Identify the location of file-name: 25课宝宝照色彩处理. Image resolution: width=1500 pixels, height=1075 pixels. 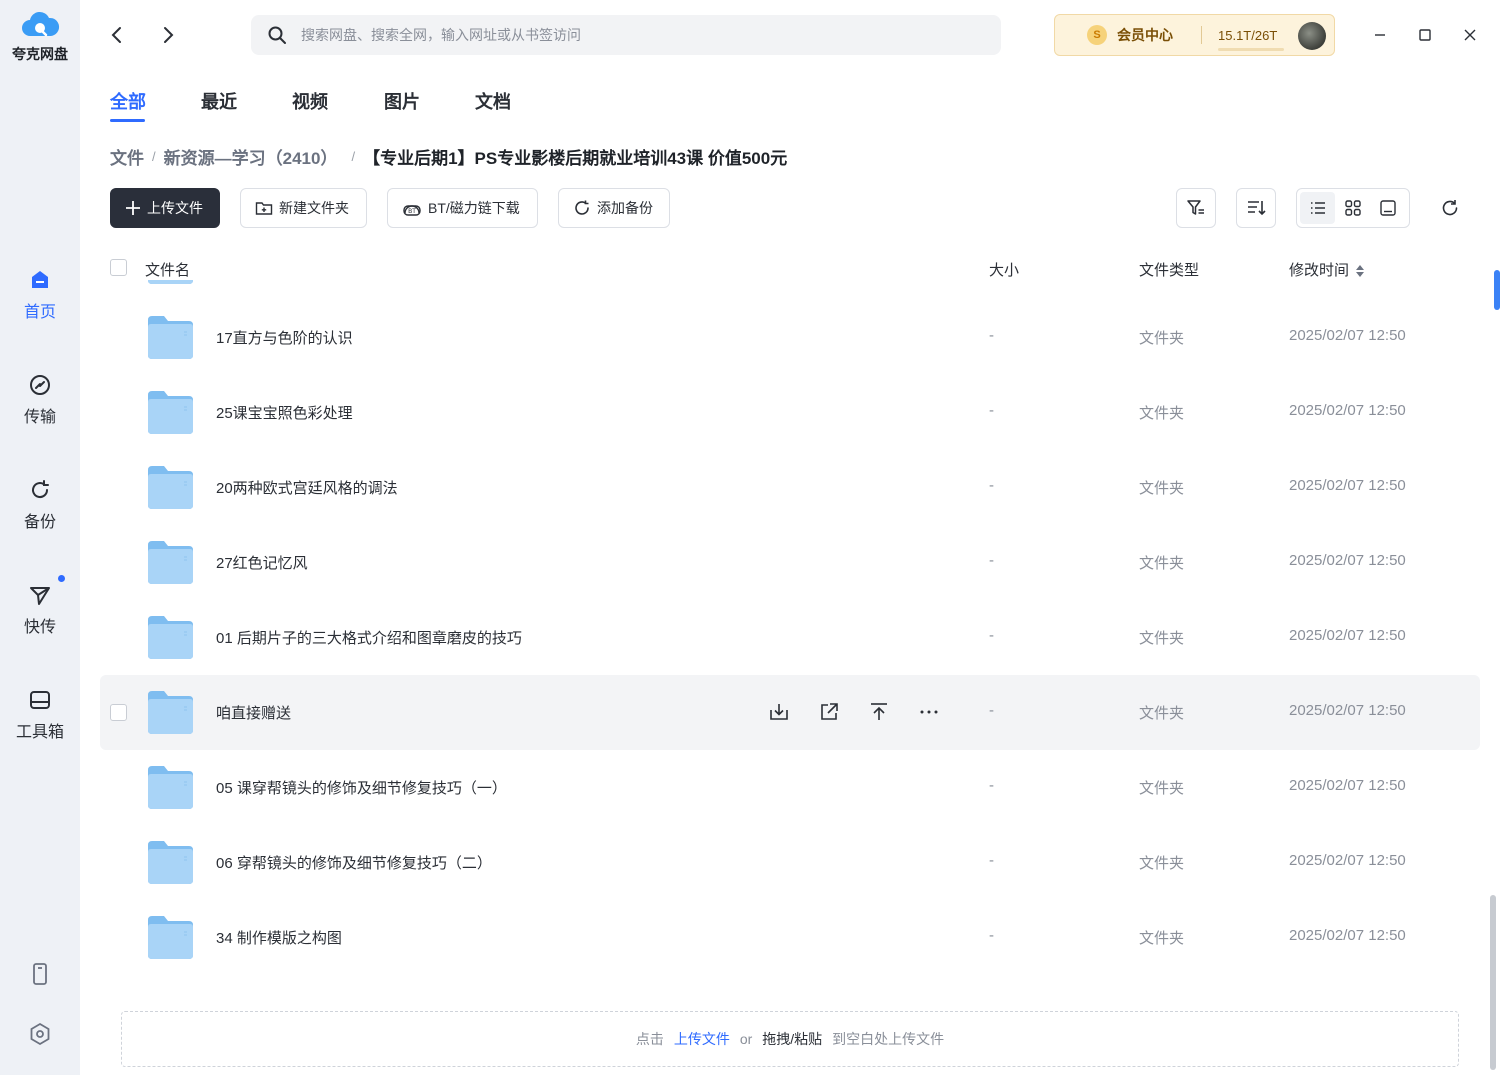
(284, 412).